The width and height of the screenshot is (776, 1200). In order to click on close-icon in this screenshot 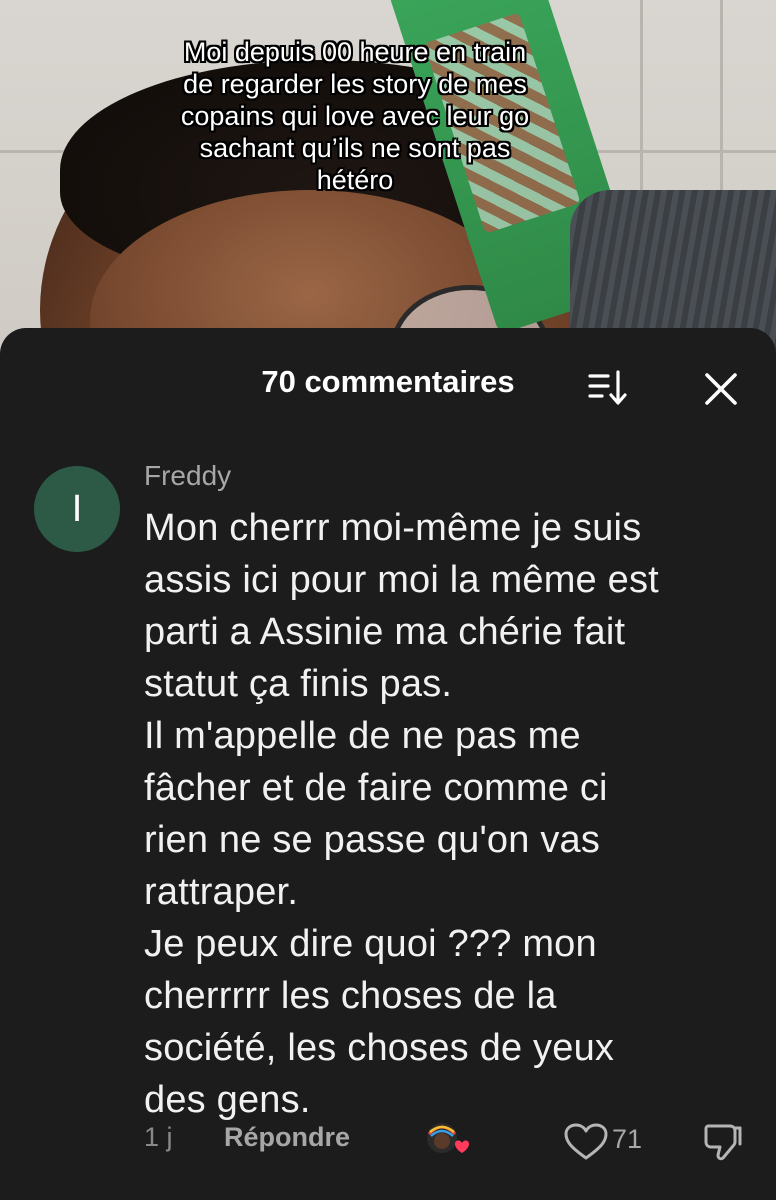, I will do `click(721, 389)`.